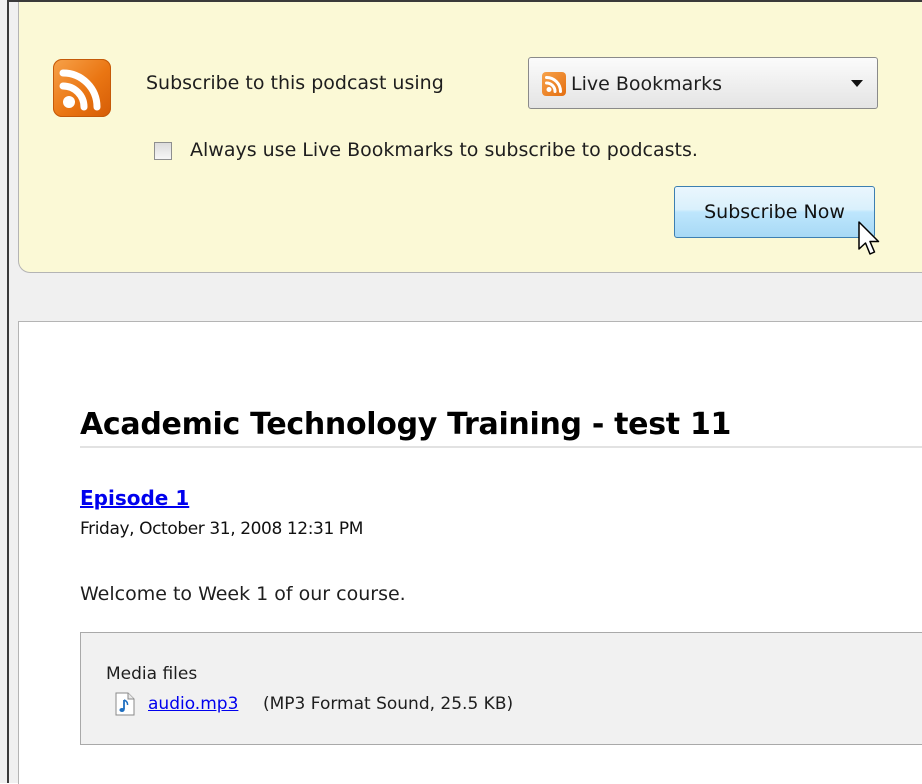 The height and width of the screenshot is (784, 922). I want to click on chevron-down-icon, so click(857, 83).